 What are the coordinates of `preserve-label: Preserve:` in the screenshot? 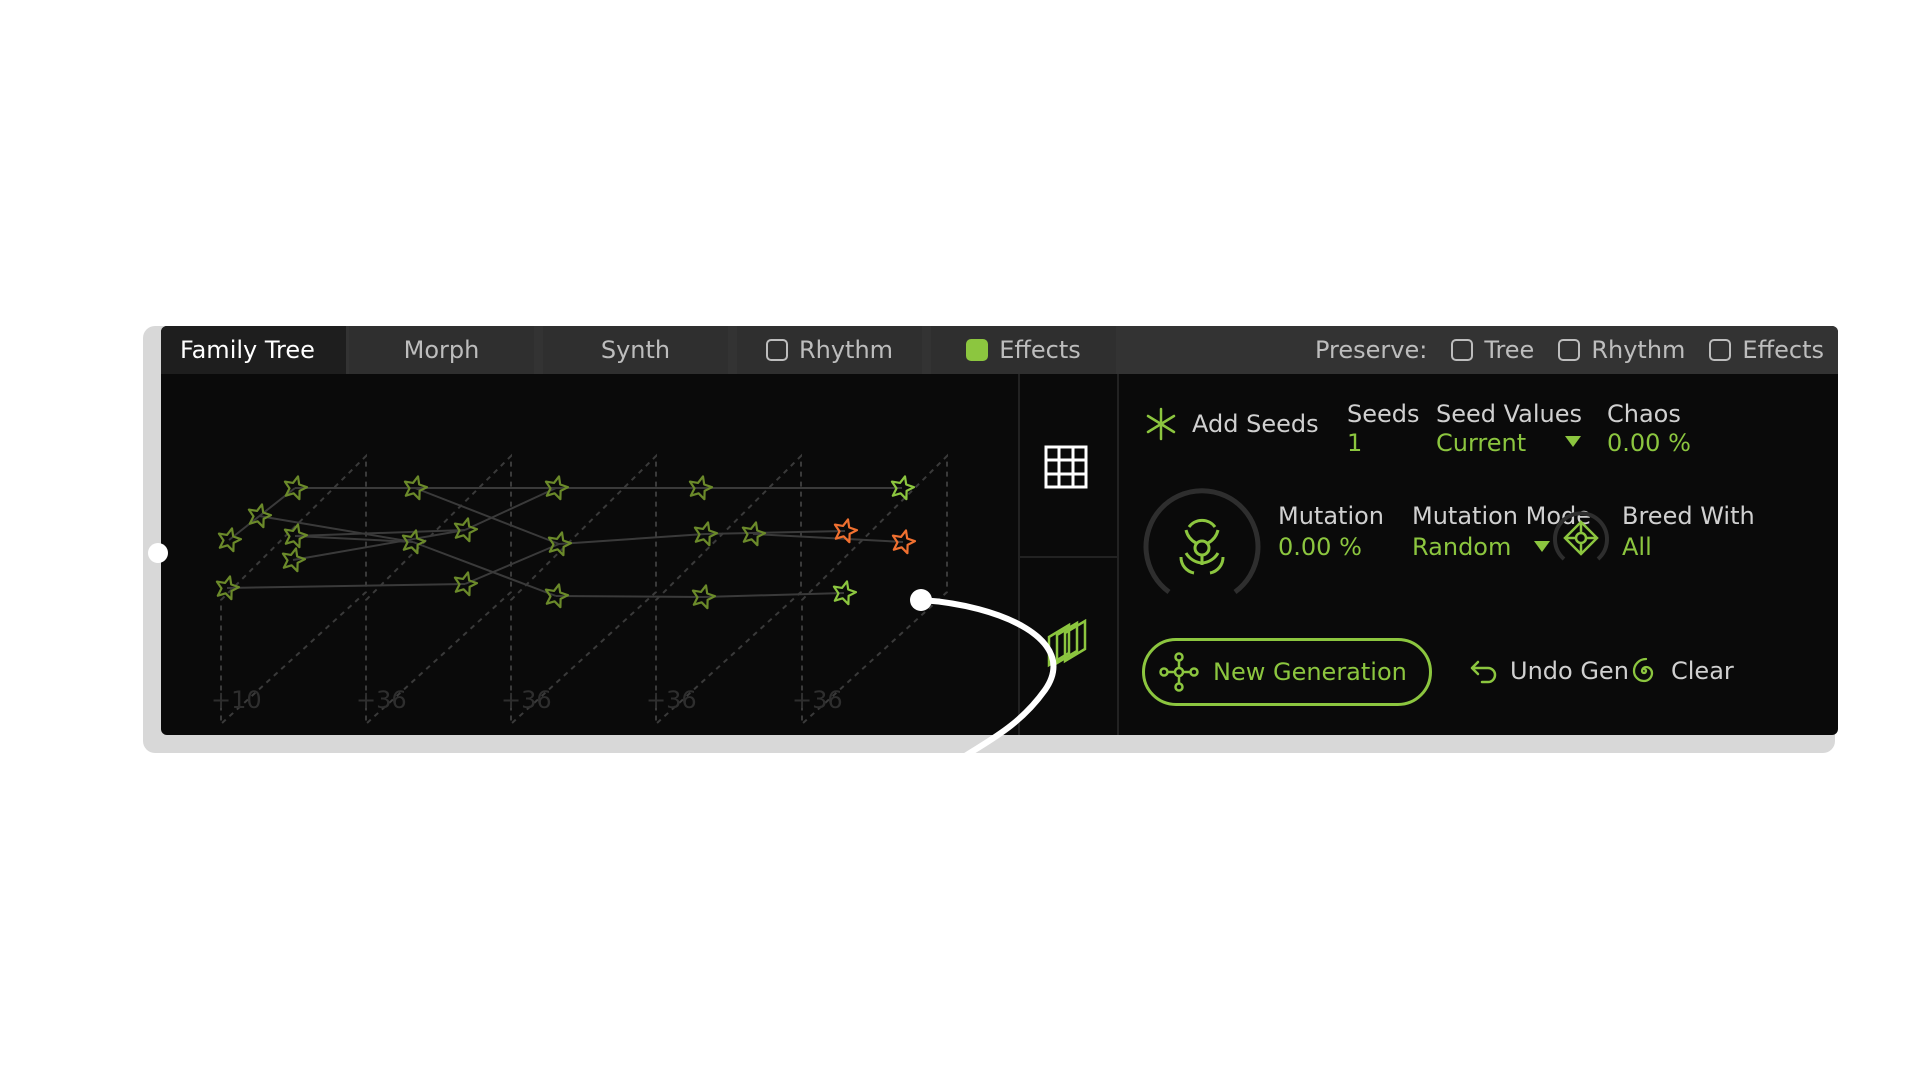 It's located at (1371, 350).